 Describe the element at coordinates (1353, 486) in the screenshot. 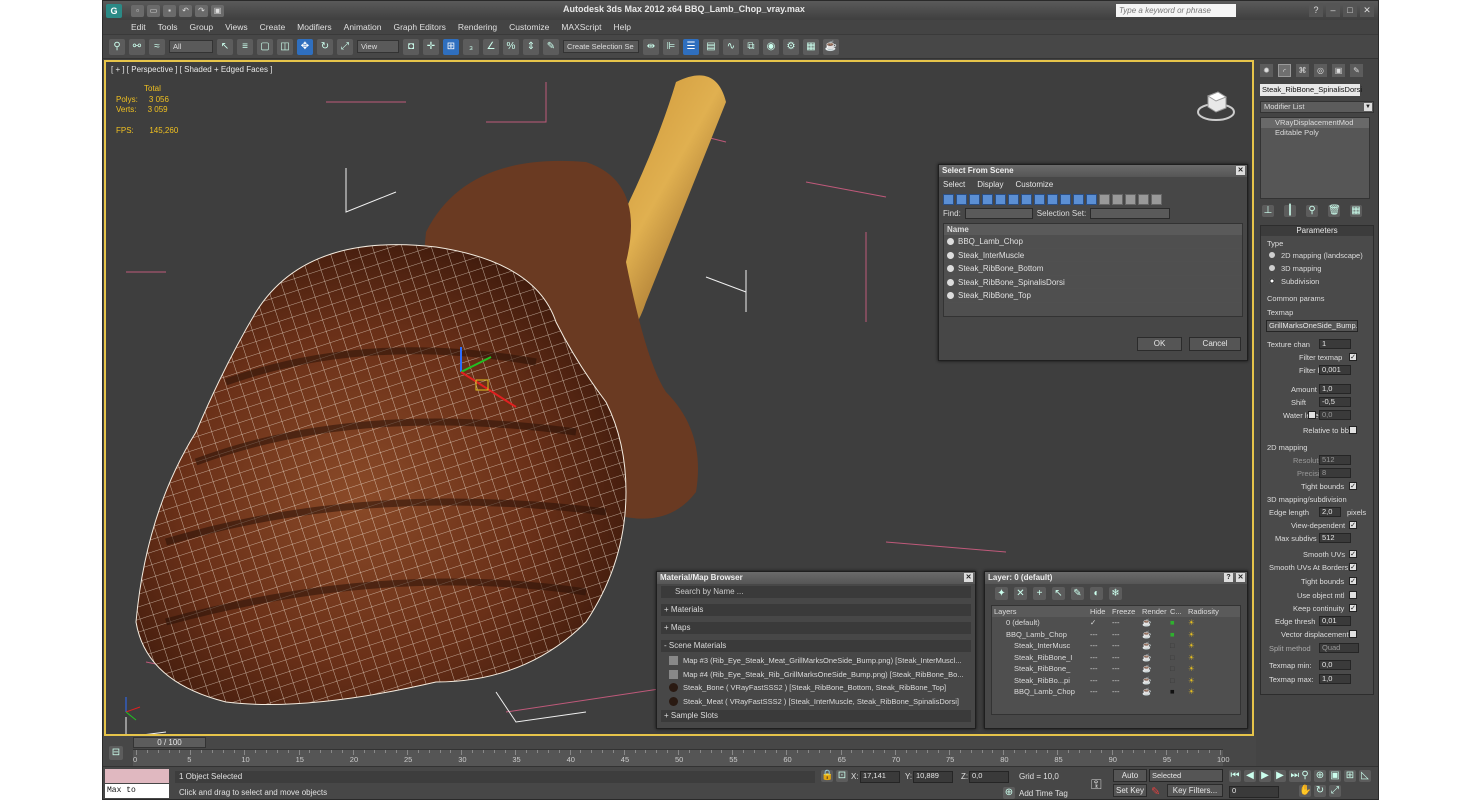

I see `tight-bounds-2d-checkbox: ✓` at that location.